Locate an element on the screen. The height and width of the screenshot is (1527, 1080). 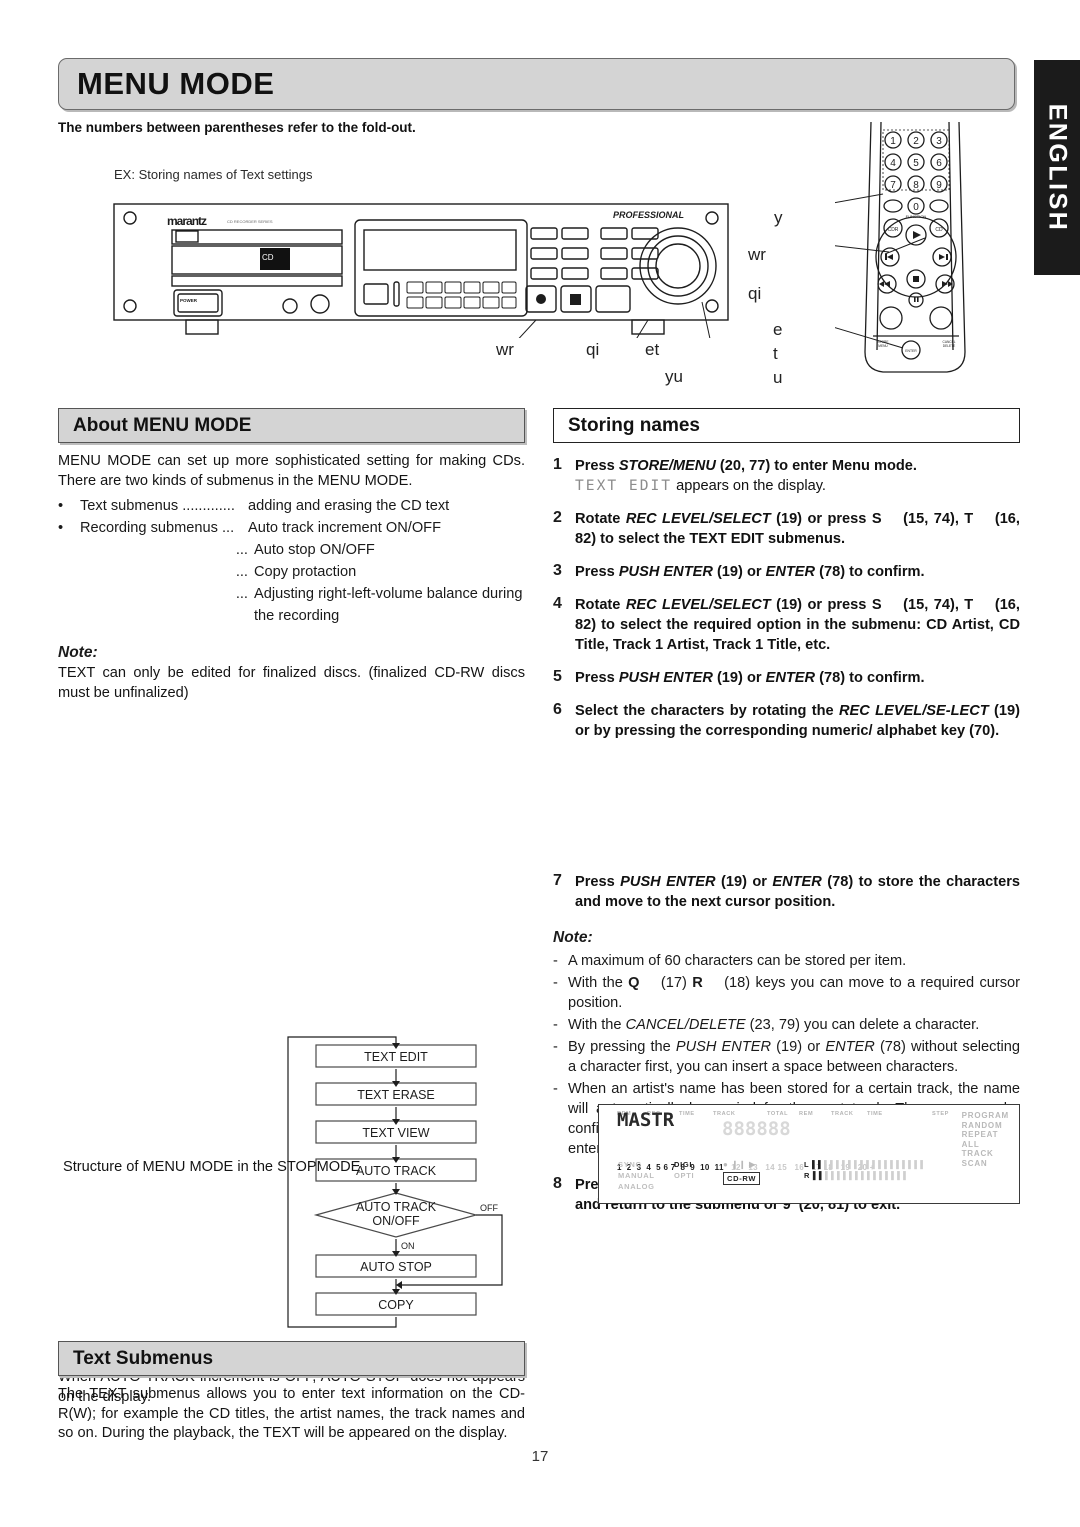
svg-text: 5 is located at coordinates (916, 163).